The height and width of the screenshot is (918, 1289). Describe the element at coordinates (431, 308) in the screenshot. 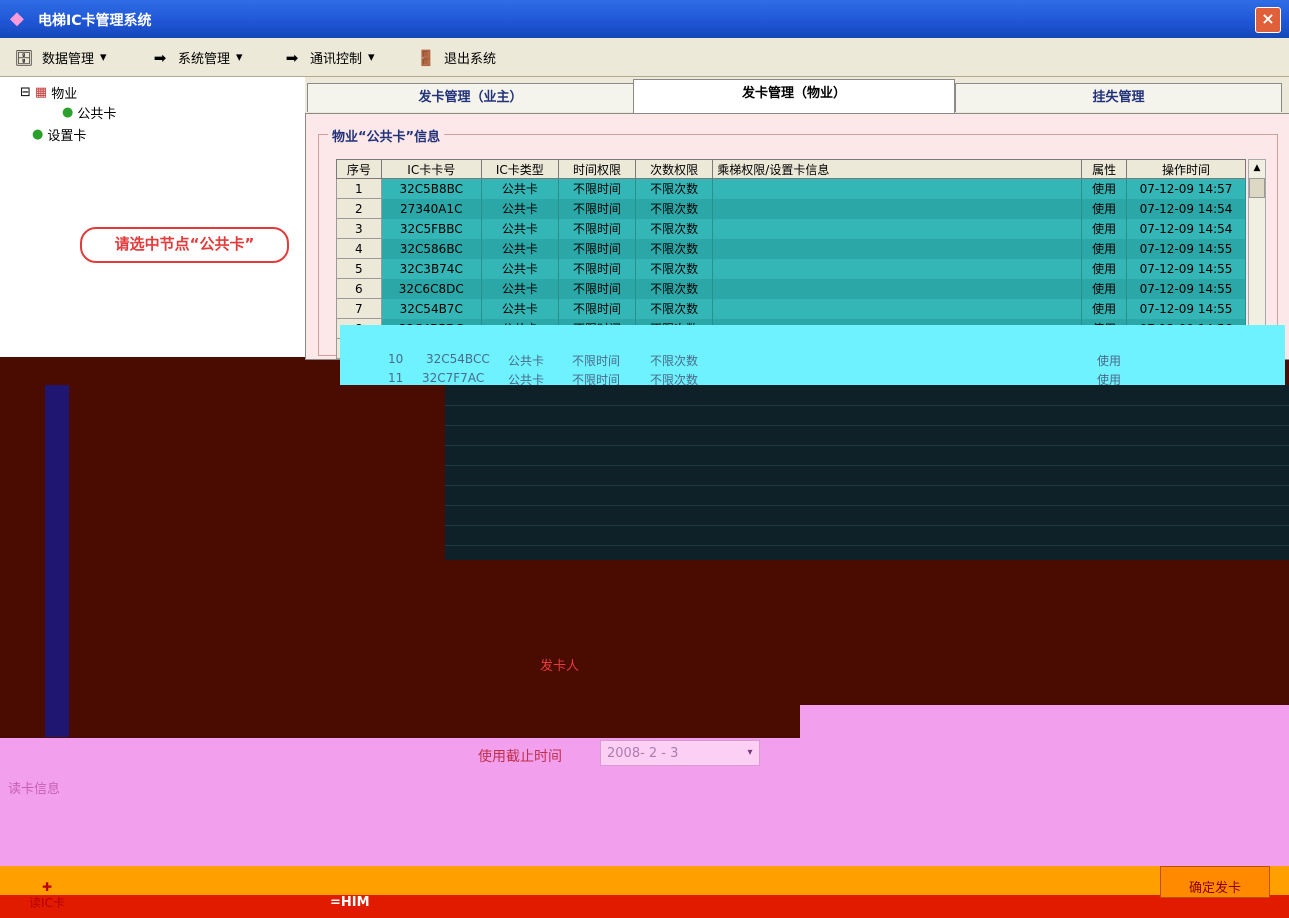

I see `cell-card: 32C54B7C` at that location.